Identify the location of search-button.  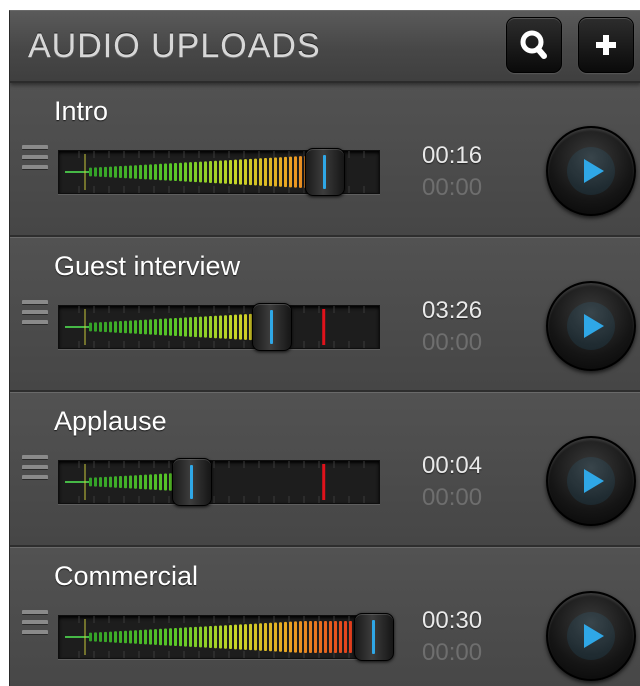
(534, 45).